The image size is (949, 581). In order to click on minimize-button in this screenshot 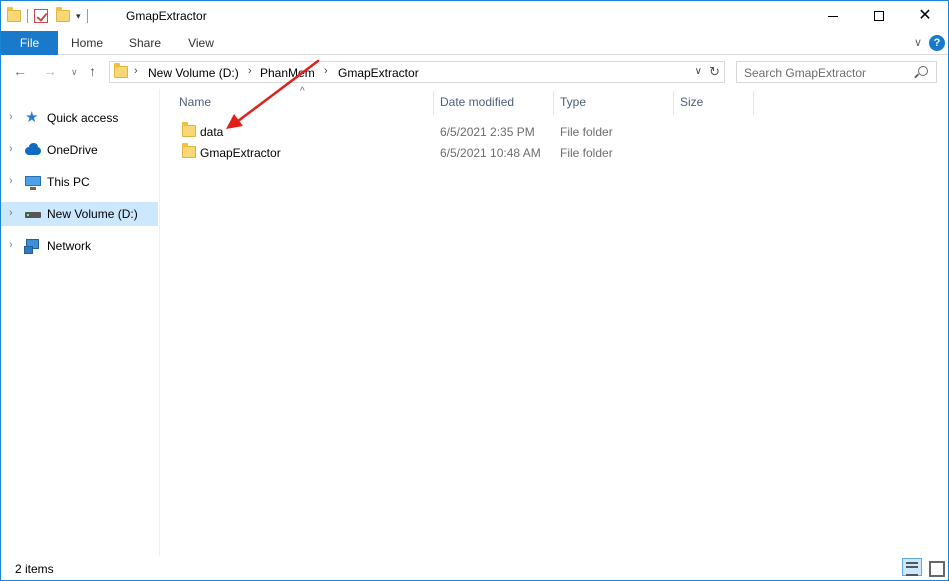, I will do `click(833, 16)`.